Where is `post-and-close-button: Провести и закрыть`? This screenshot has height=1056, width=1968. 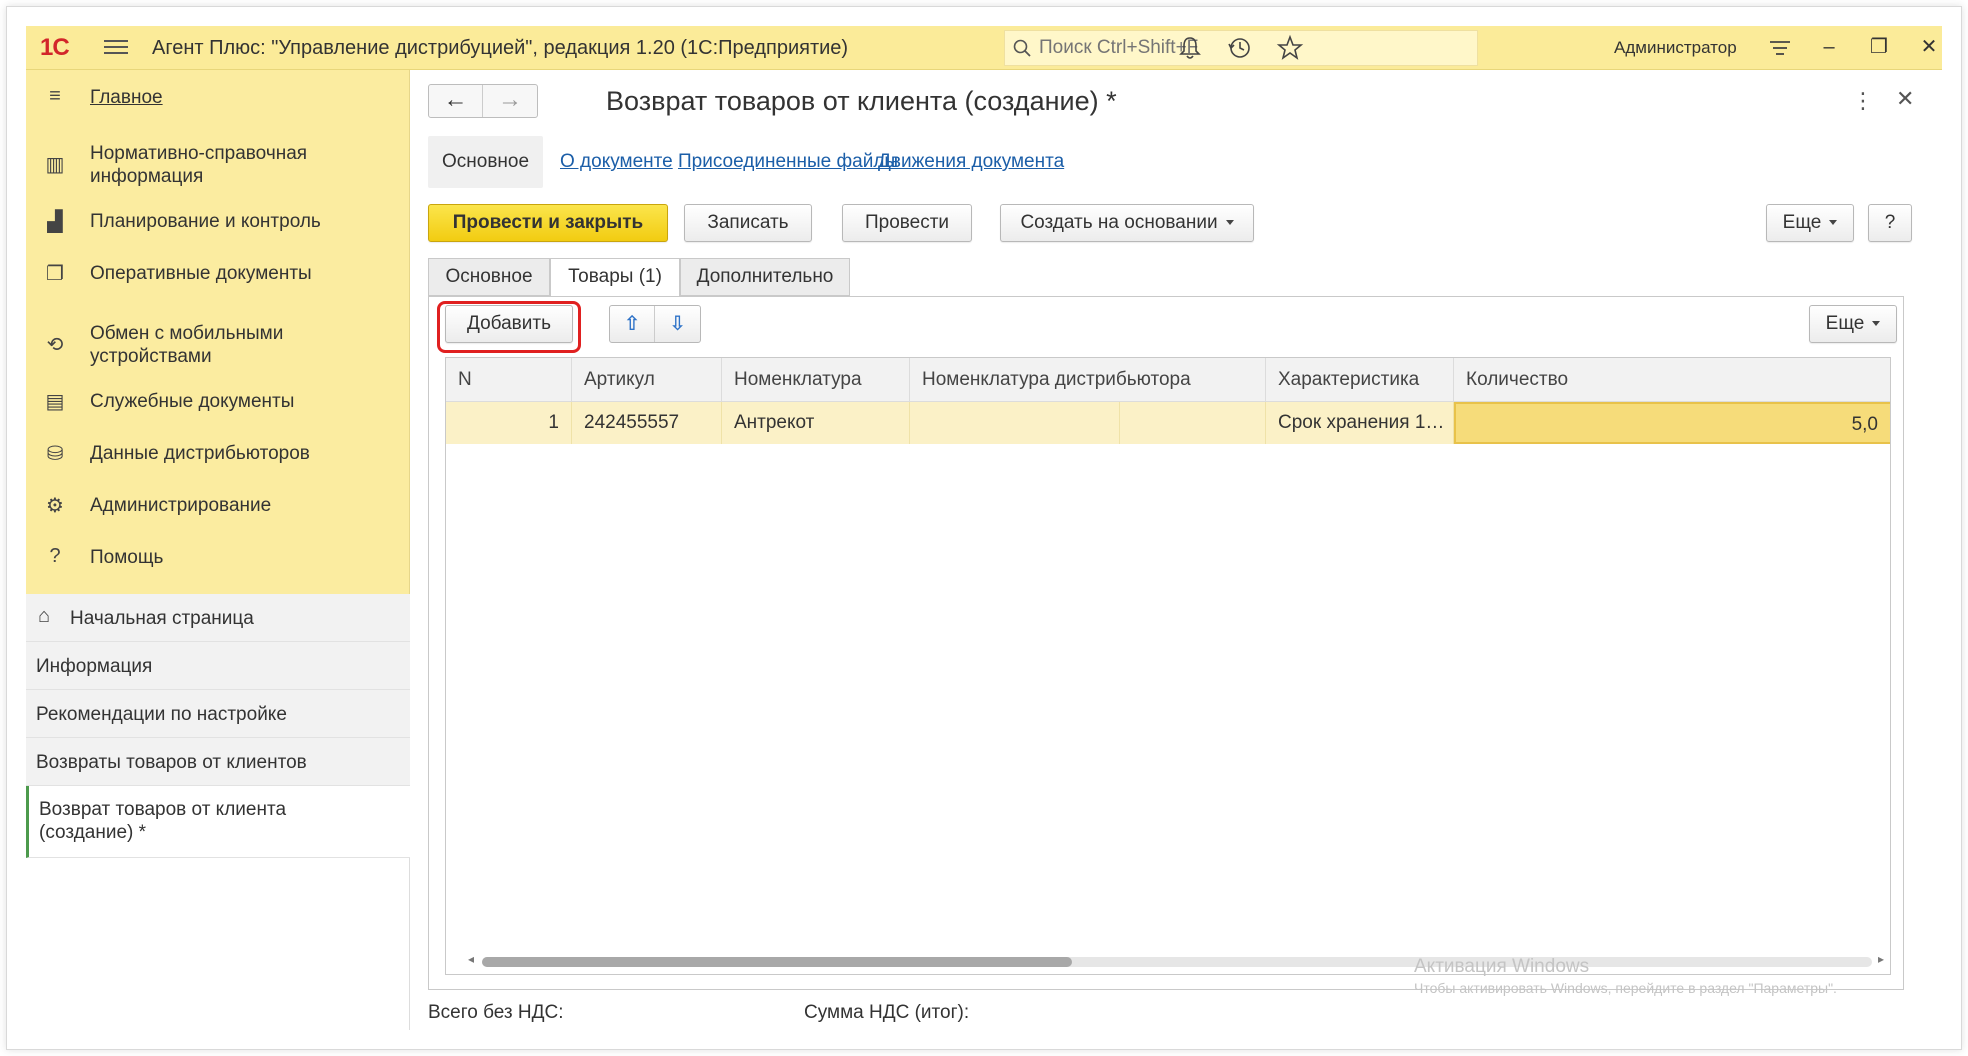
post-and-close-button: Провести и закрыть is located at coordinates (548, 223).